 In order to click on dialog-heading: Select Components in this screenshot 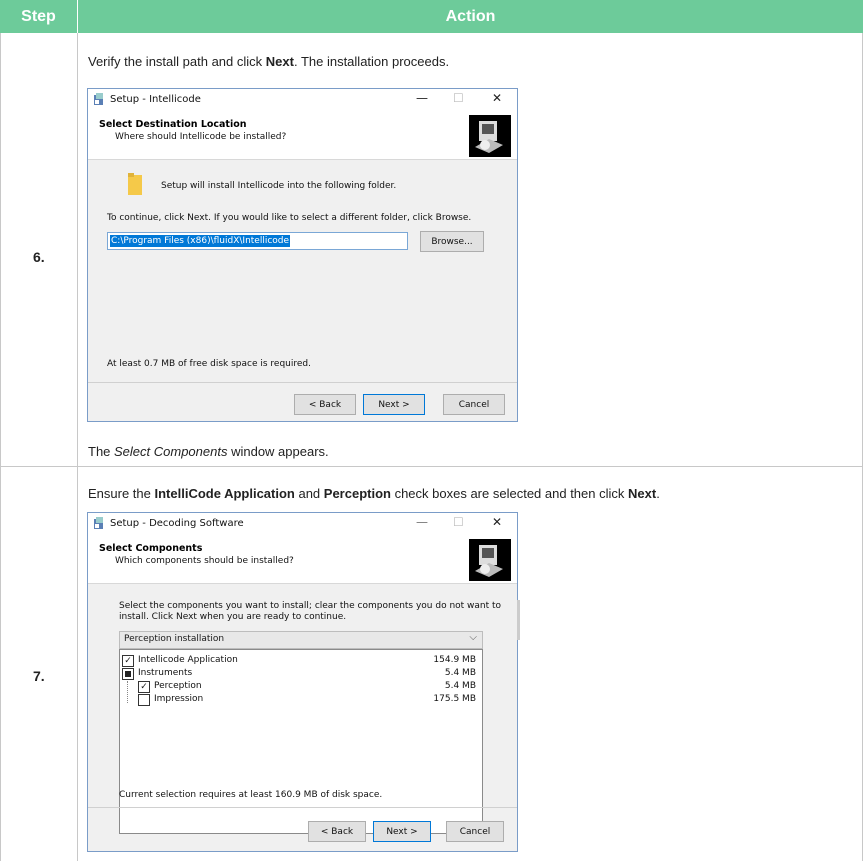, I will do `click(151, 548)`.